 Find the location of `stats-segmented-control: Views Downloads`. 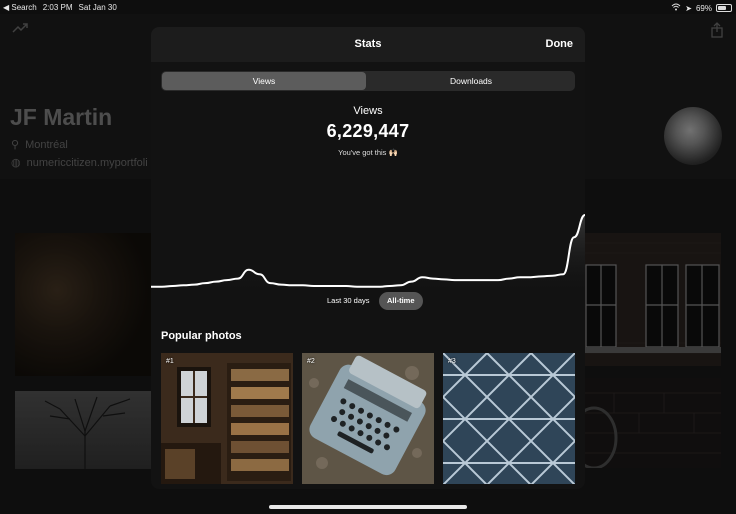

stats-segmented-control: Views Downloads is located at coordinates (368, 81).